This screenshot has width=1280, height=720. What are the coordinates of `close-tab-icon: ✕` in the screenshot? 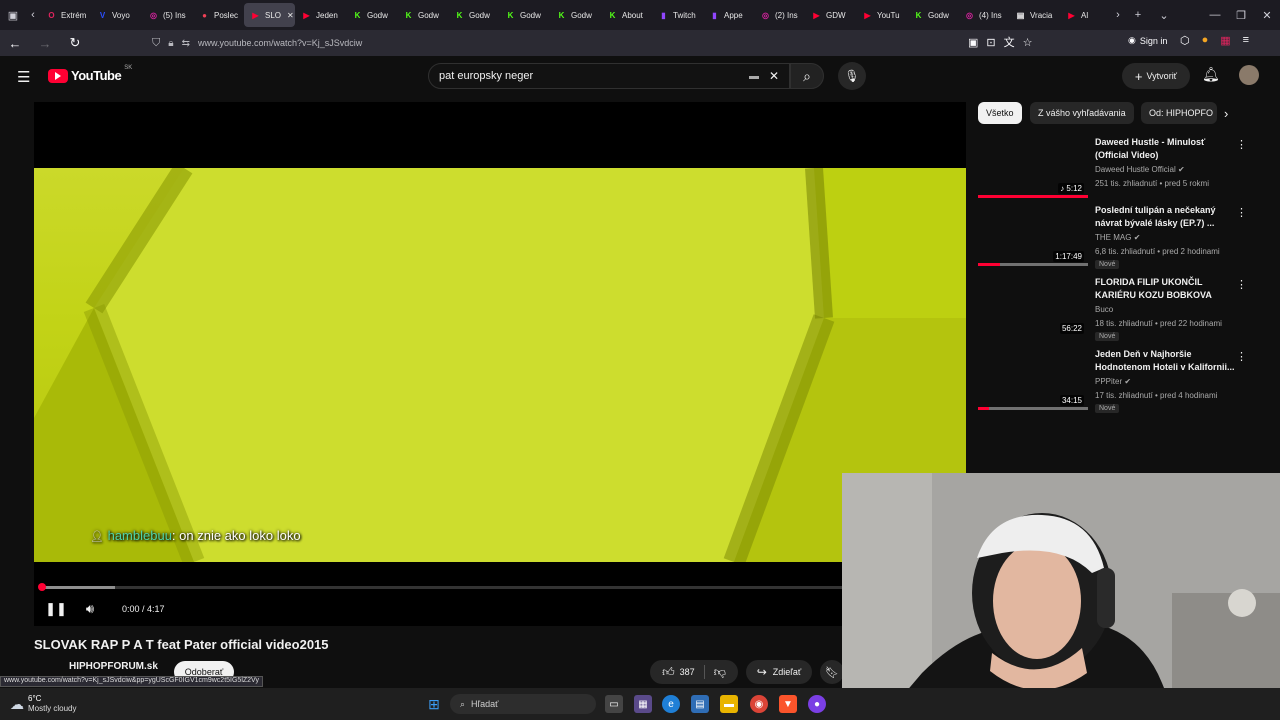 It's located at (290, 15).